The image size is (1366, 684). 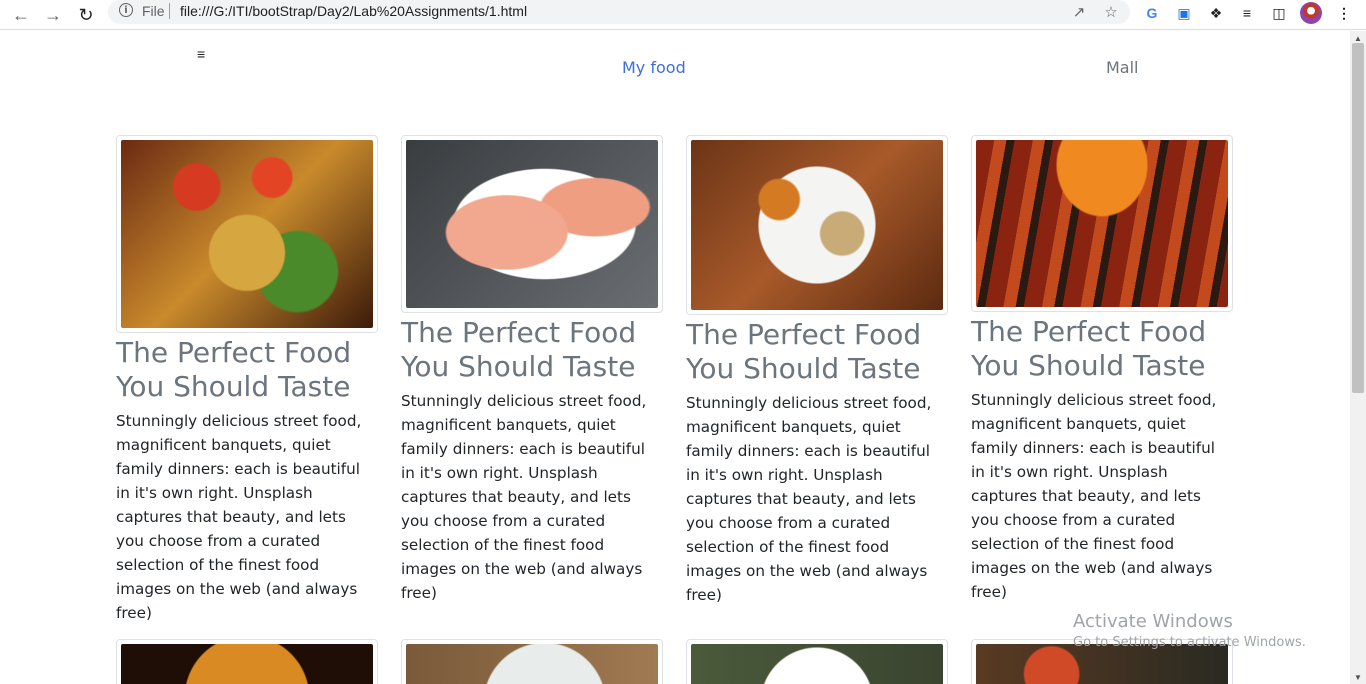 What do you see at coordinates (1152, 13) in the screenshot?
I see `translate-icon: G` at bounding box center [1152, 13].